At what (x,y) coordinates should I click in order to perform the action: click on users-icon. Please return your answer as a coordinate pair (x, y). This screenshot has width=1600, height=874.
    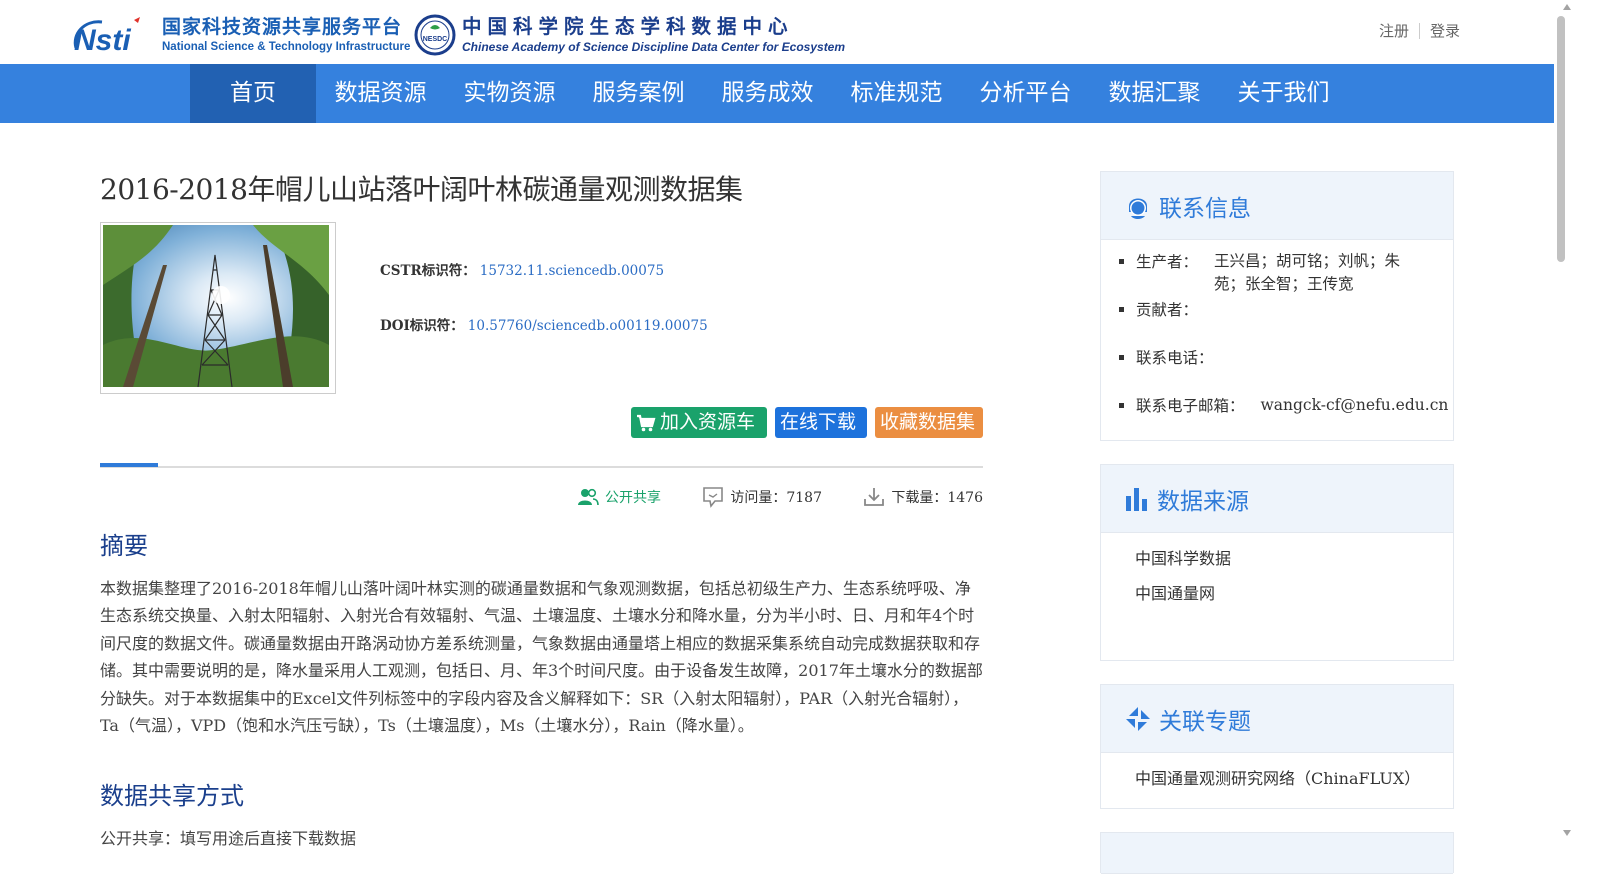
    Looking at the image, I should click on (588, 497).